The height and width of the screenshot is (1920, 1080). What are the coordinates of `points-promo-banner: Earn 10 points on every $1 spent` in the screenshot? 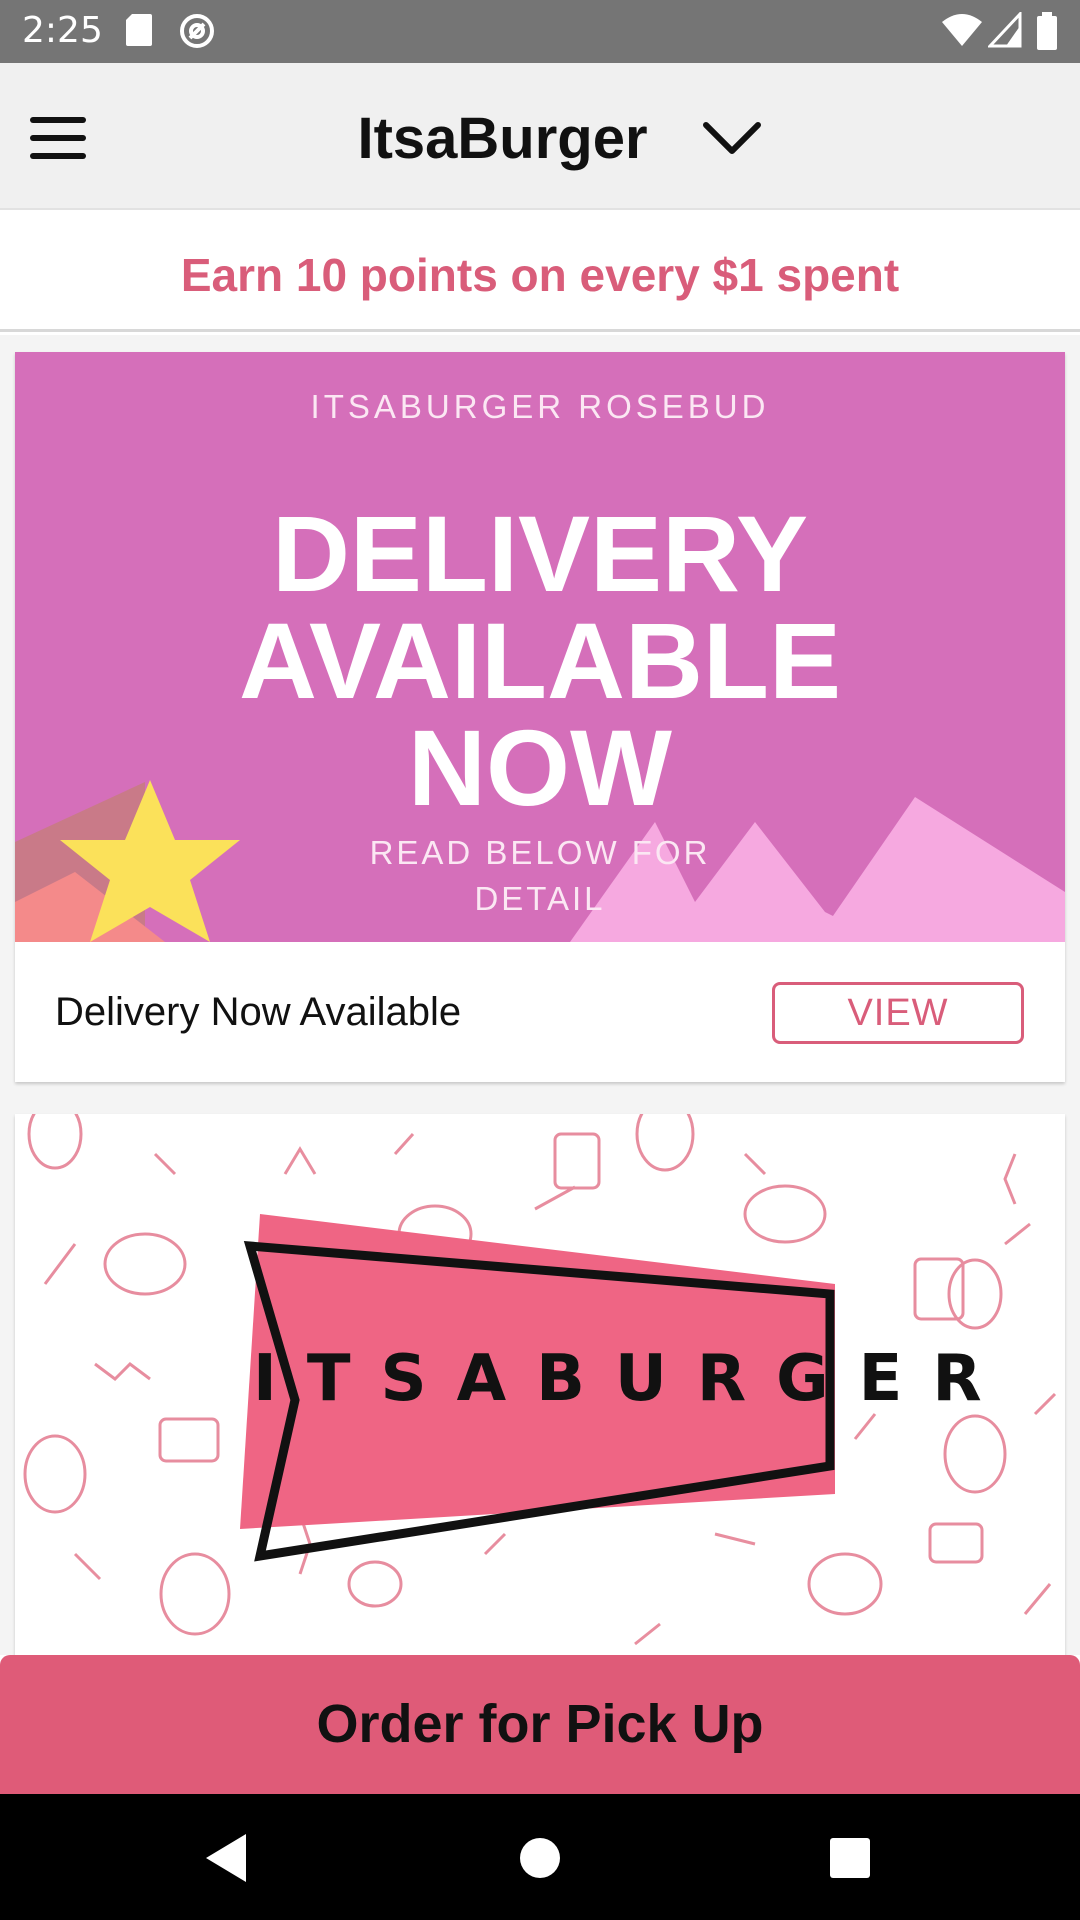 It's located at (540, 271).